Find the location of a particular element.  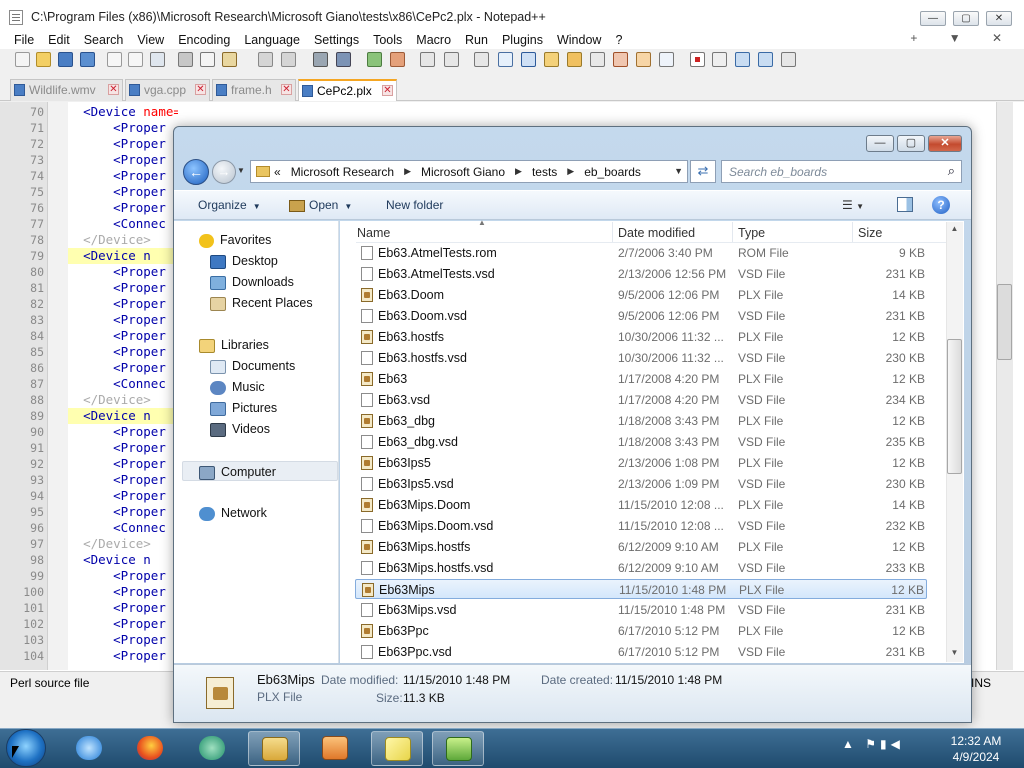

menu-search: Search is located at coordinates (104, 40).